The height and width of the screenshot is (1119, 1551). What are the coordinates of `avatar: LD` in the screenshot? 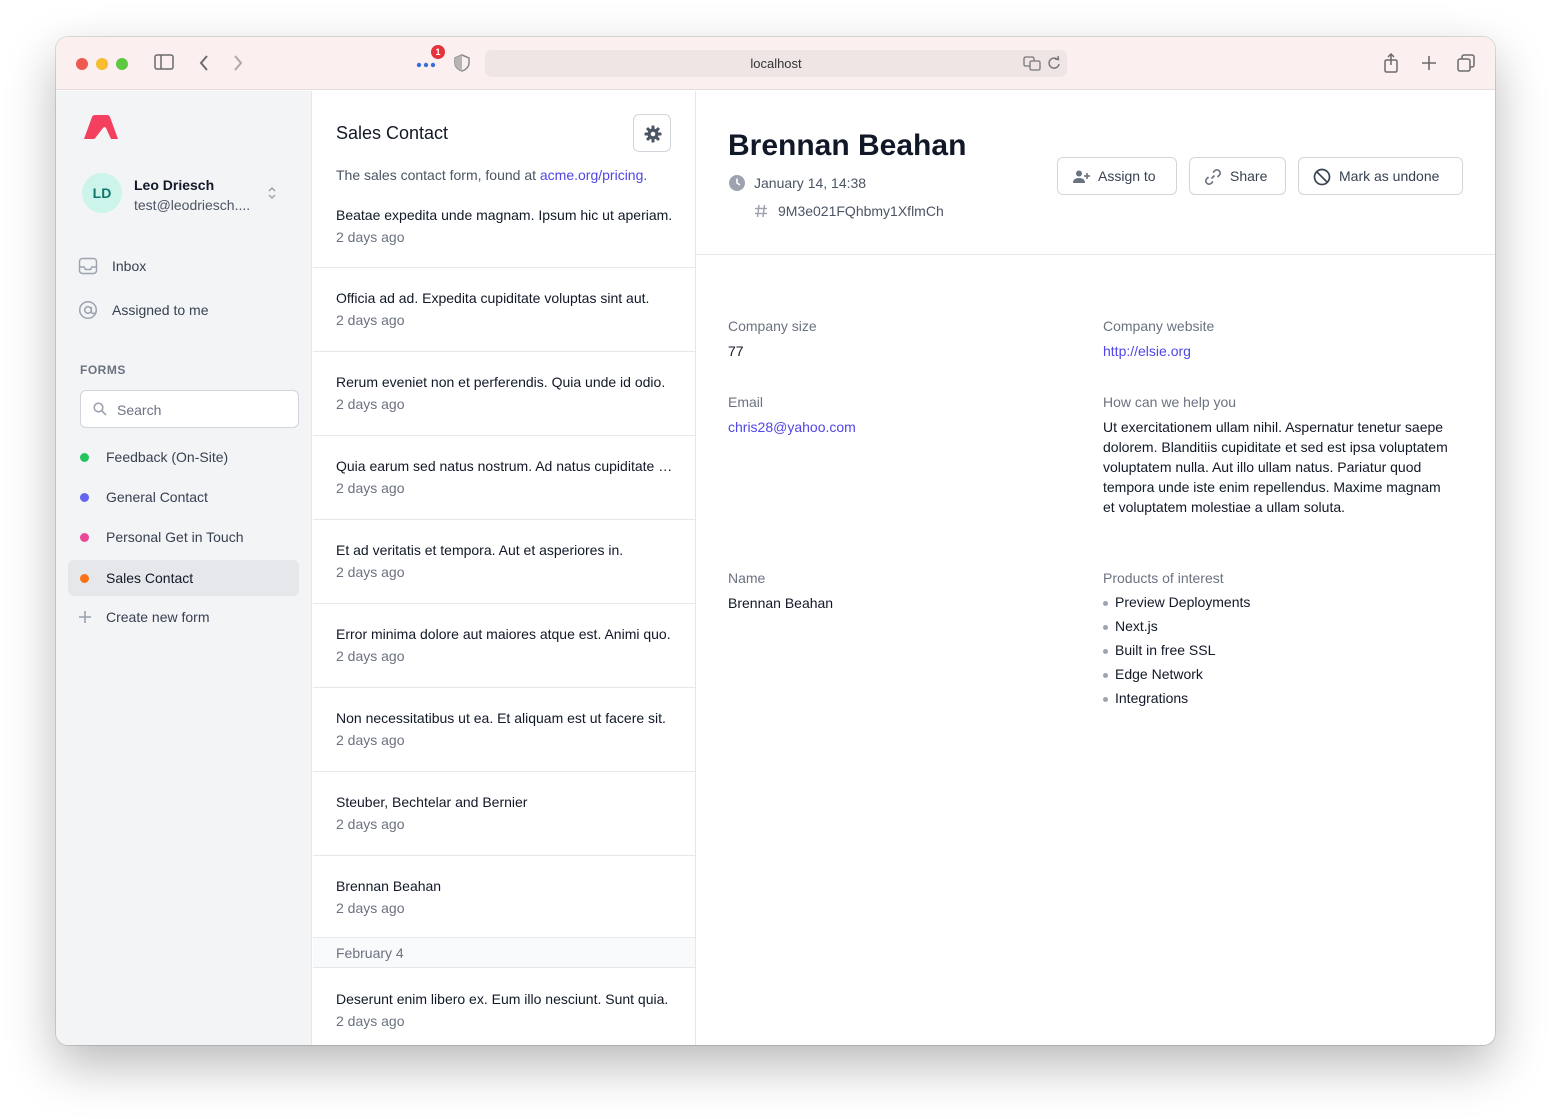 It's located at (102, 193).